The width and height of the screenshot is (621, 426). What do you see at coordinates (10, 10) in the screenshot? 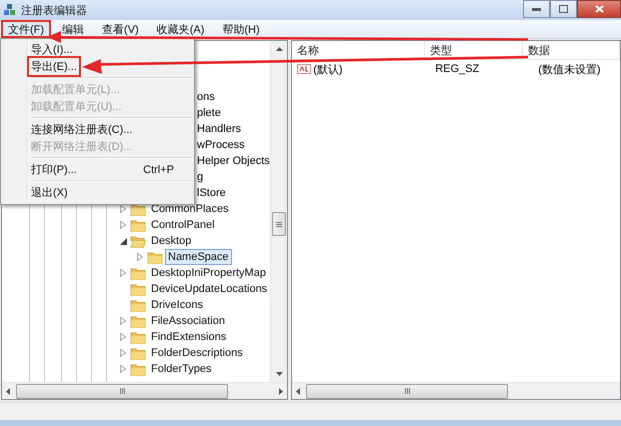
I see `registry-icon` at bounding box center [10, 10].